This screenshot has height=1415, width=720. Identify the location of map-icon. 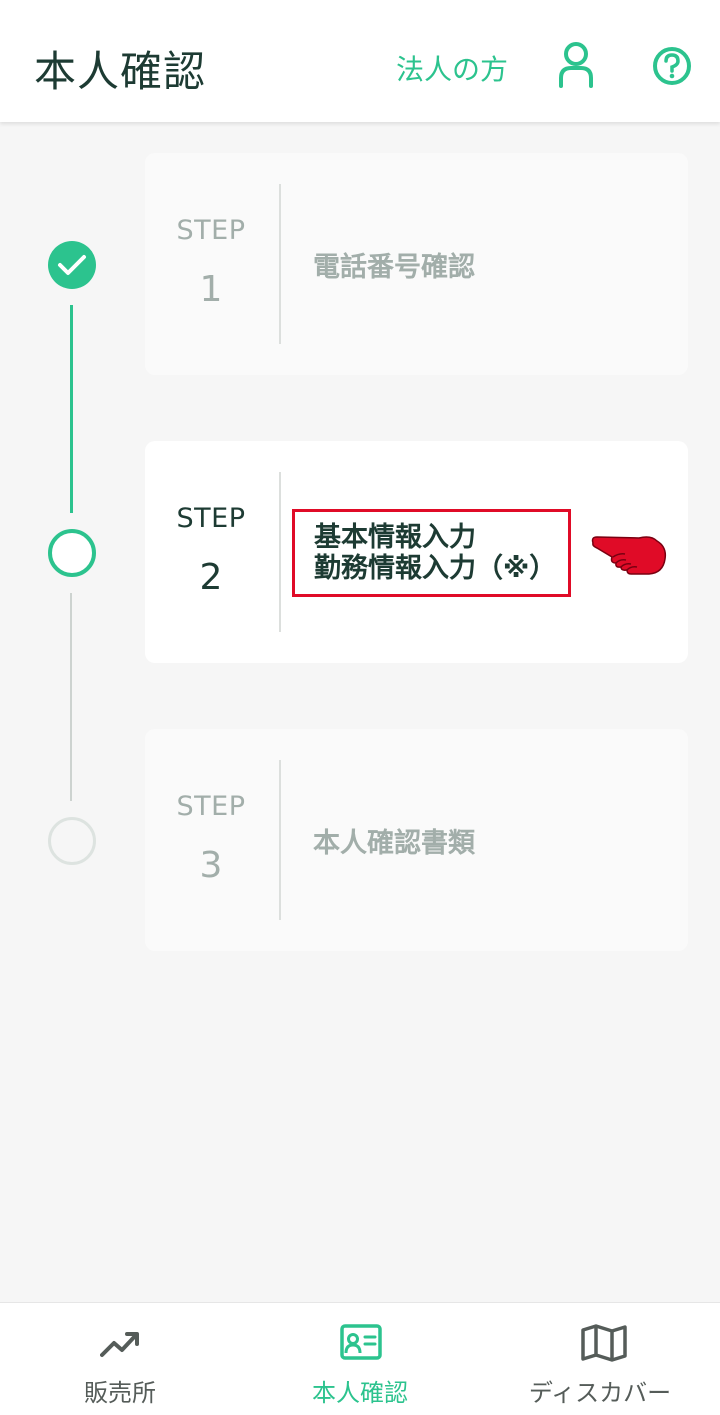
(604, 1343).